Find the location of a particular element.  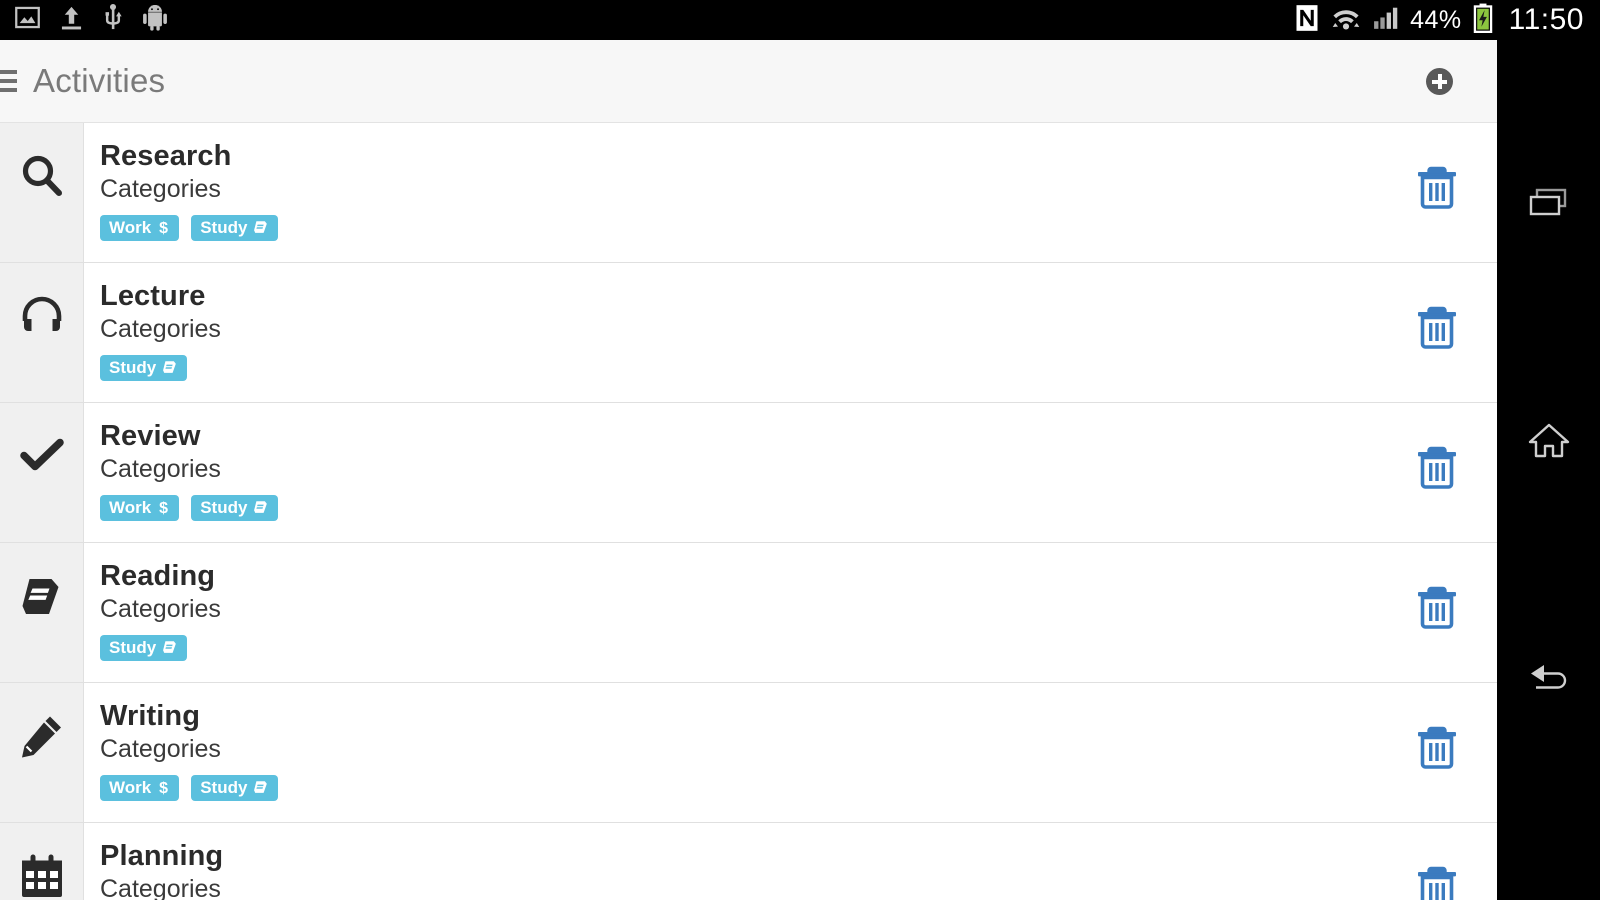

image-icon is located at coordinates (27, 20).